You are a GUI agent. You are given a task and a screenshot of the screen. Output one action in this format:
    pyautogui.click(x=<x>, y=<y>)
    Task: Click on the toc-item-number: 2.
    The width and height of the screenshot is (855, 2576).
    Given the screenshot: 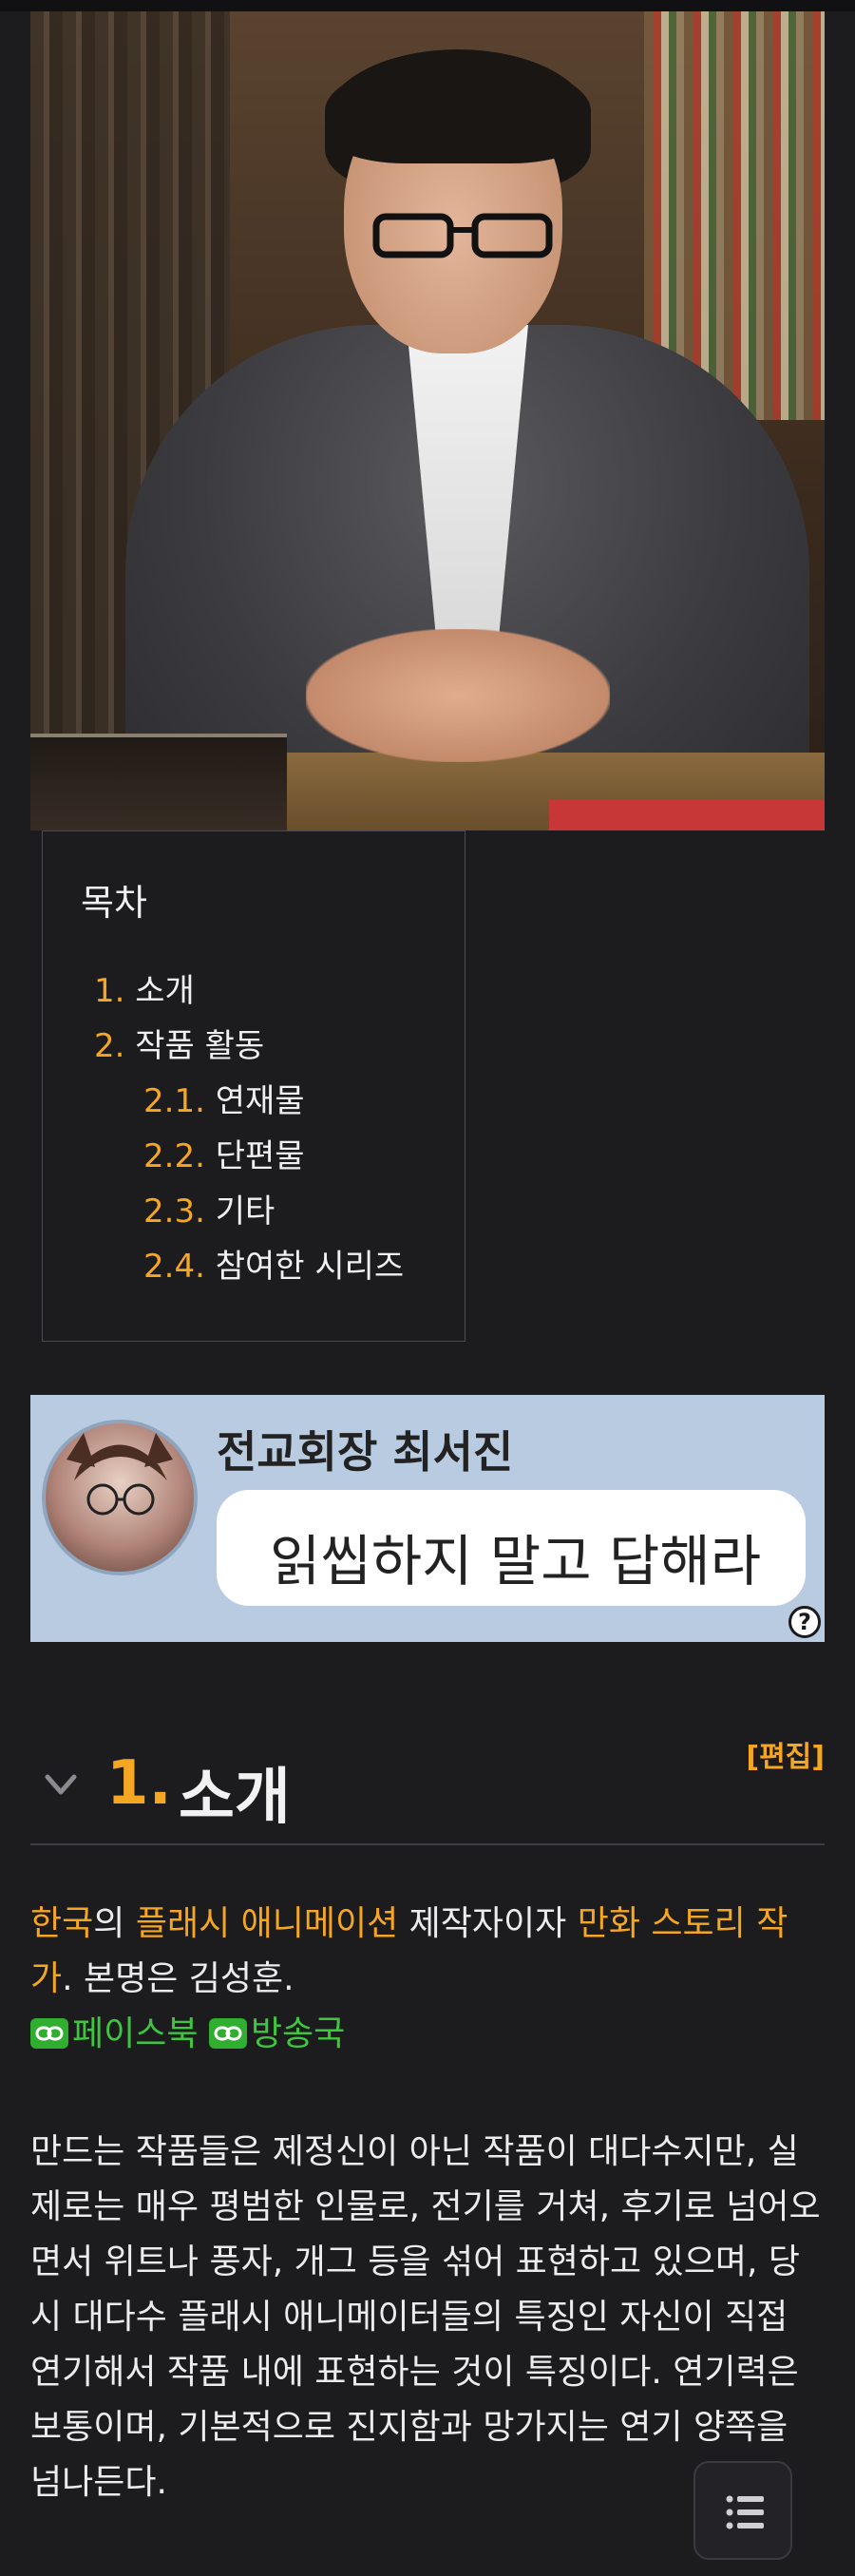 What is the action you would take?
    pyautogui.click(x=109, y=1046)
    